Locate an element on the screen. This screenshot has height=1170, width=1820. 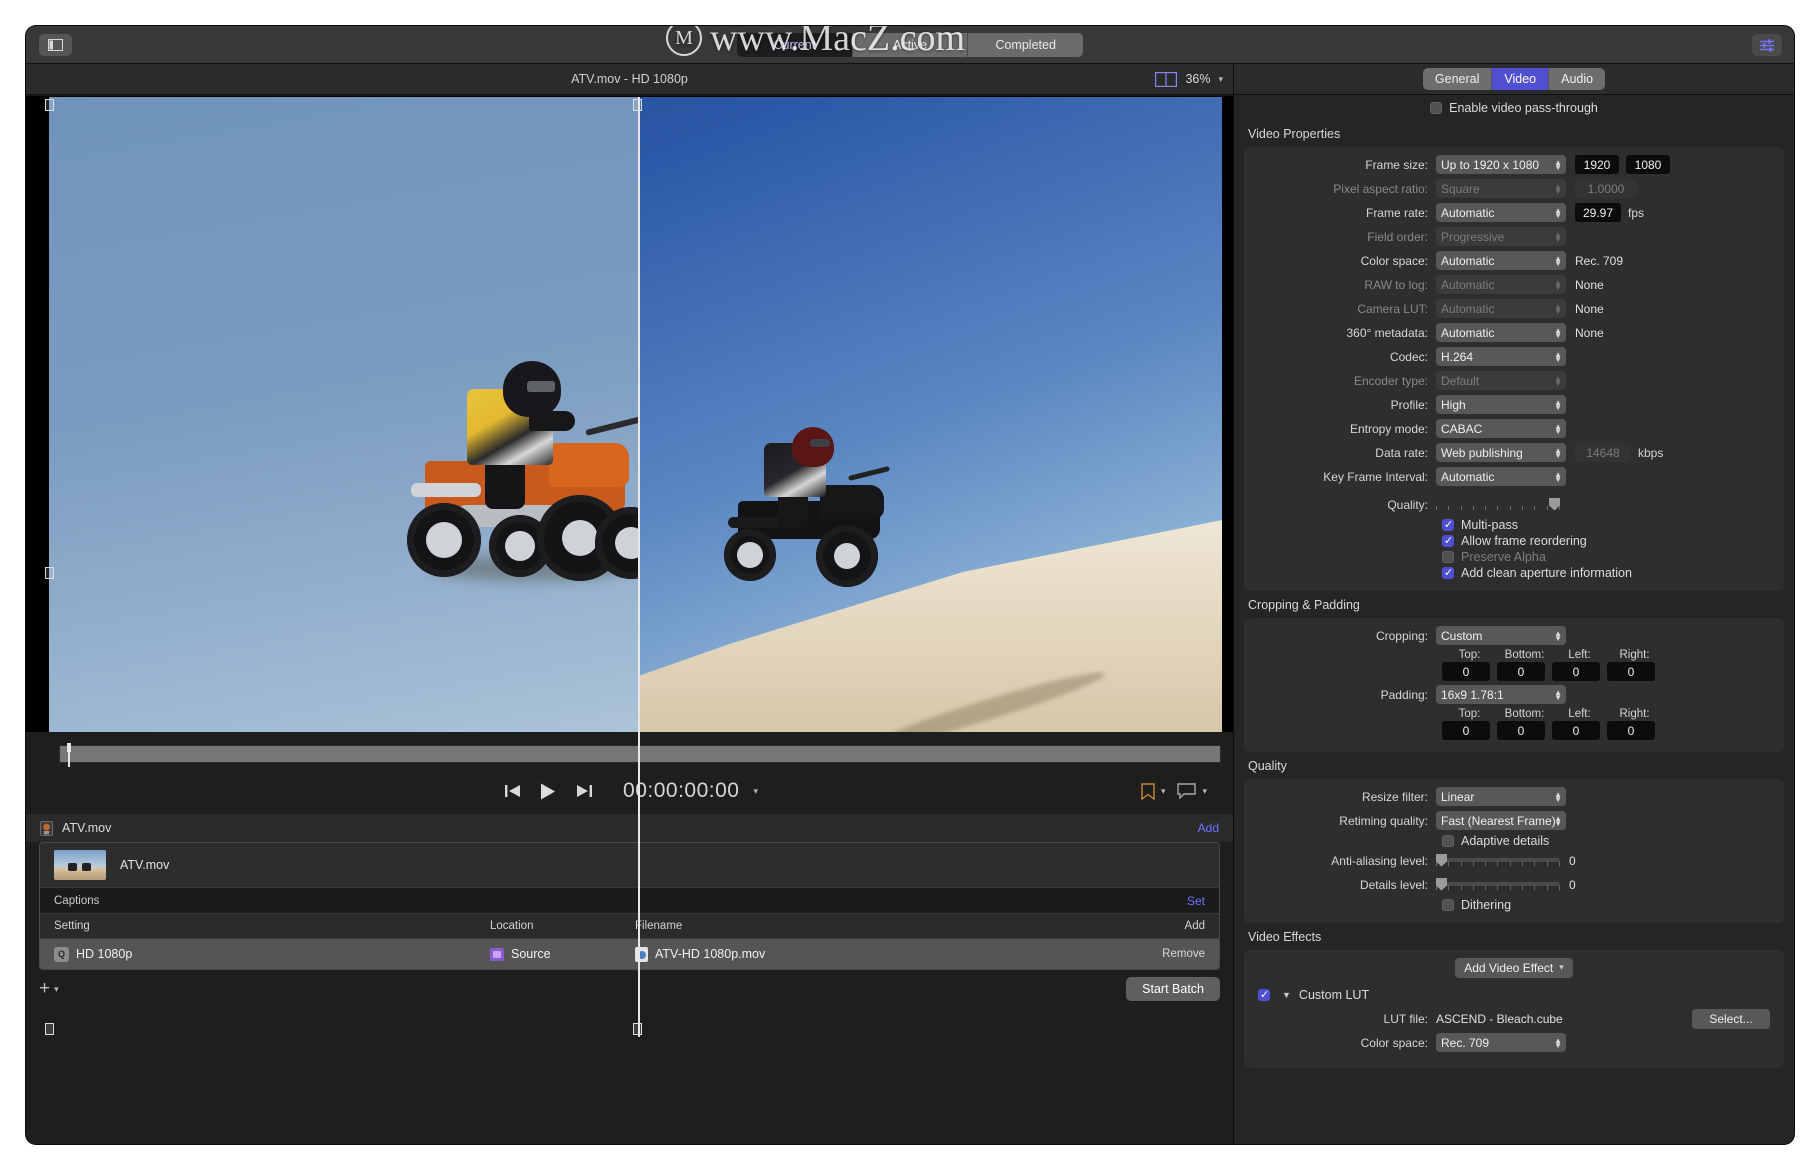
color-space-select: Automatic ▲ ▼ is located at coordinates (1501, 260).